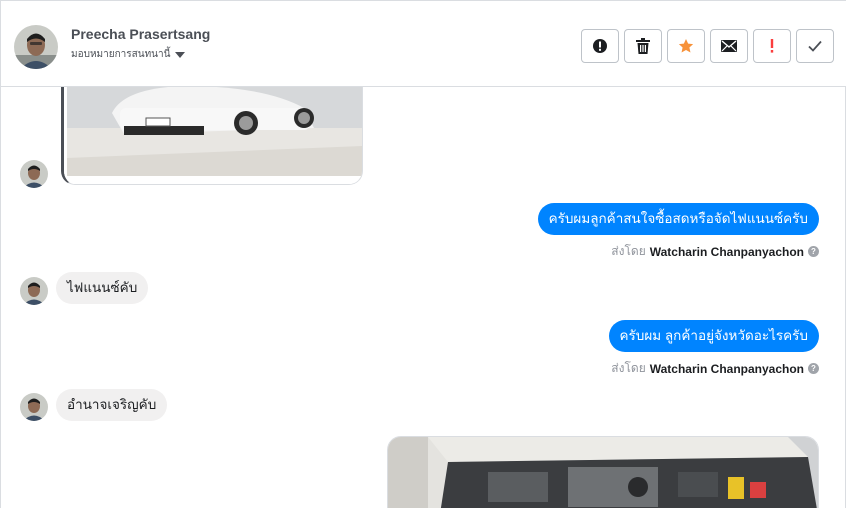 The height and width of the screenshot is (508, 846). I want to click on mark-unread-button, so click(729, 46).